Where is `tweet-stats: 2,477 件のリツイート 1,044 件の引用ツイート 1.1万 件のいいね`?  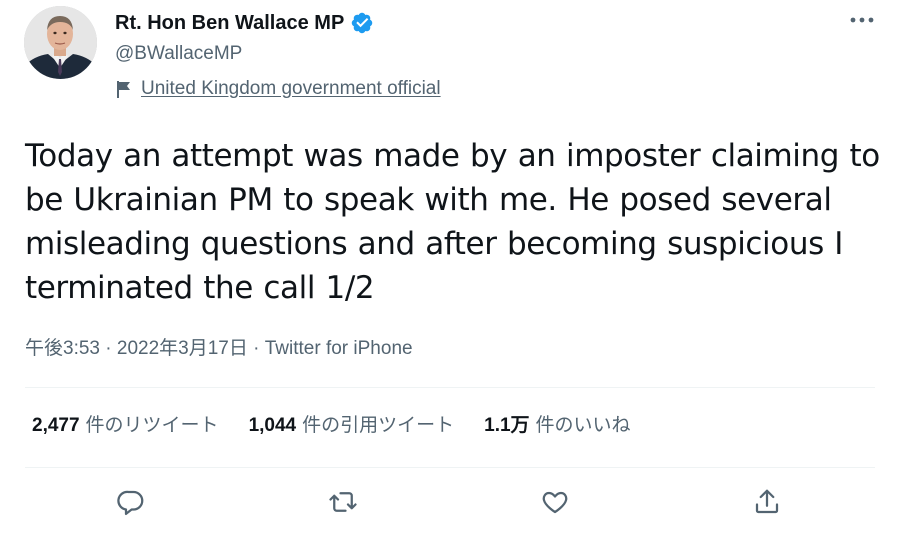
tweet-stats: 2,477 件のリツイート 1,044 件の引用ツイート 1.1万 件のいいね is located at coordinates (331, 426).